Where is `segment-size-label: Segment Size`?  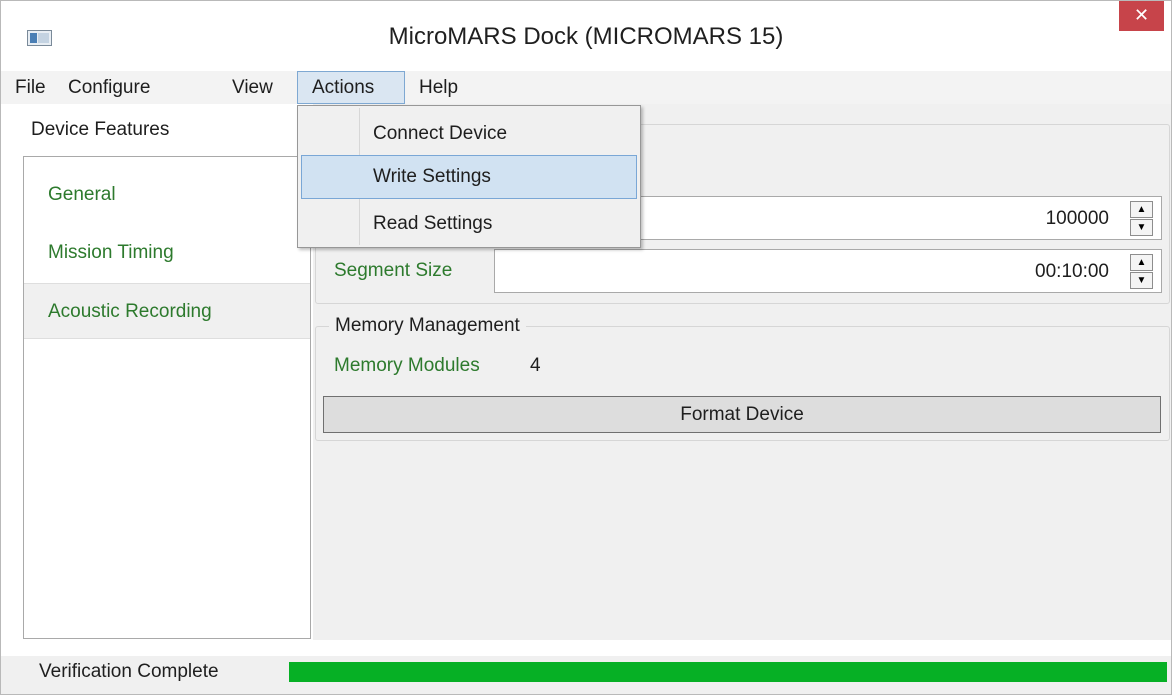
segment-size-label: Segment Size is located at coordinates (393, 270).